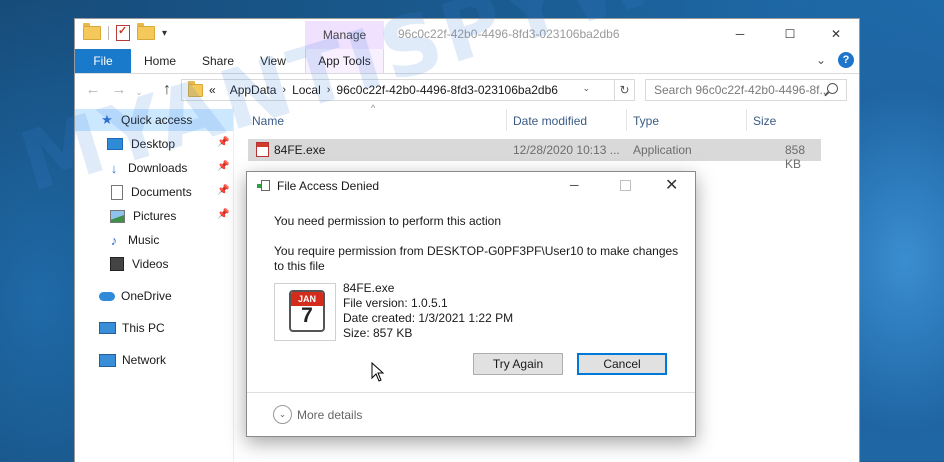  What do you see at coordinates (144, 240) in the screenshot?
I see `sidebar-item-label: Music` at bounding box center [144, 240].